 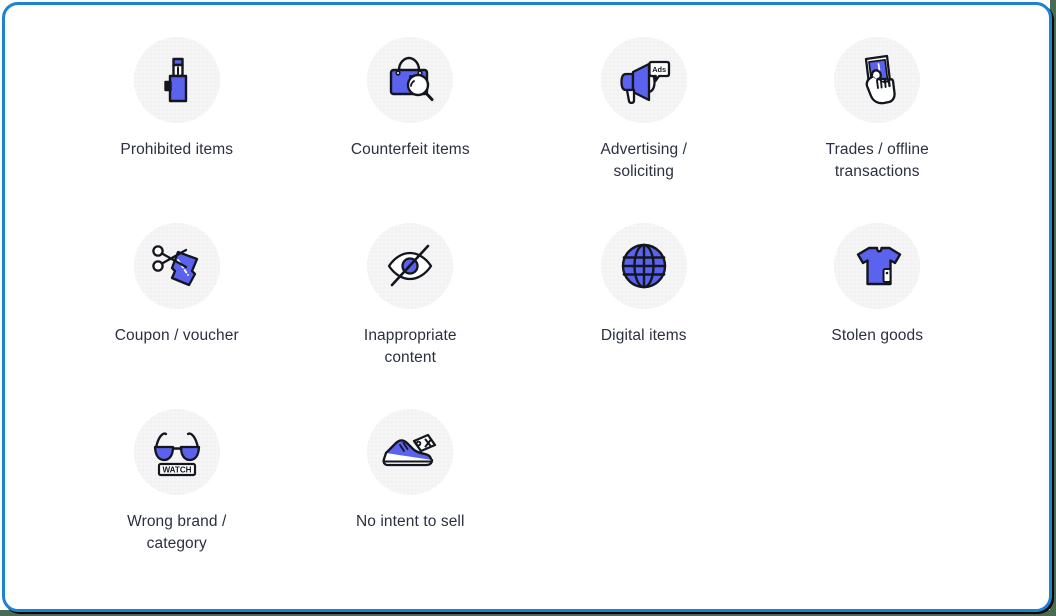 I want to click on tile-label: No intent to sell, so click(x=410, y=521).